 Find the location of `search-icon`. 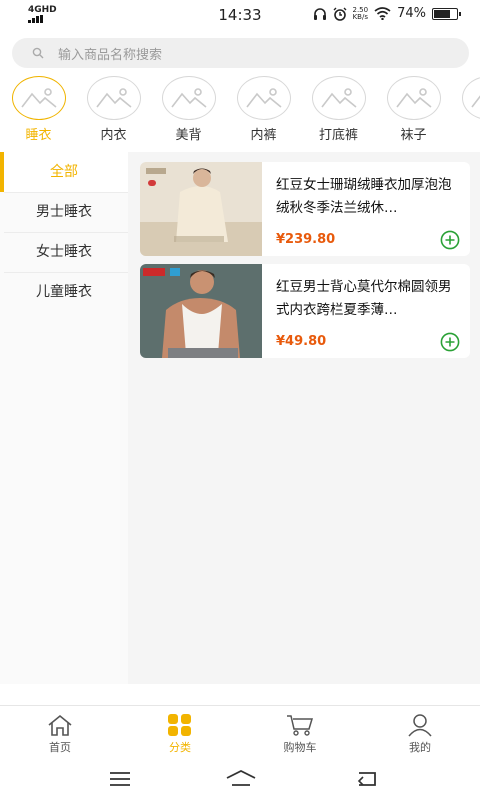

search-icon is located at coordinates (38, 53).